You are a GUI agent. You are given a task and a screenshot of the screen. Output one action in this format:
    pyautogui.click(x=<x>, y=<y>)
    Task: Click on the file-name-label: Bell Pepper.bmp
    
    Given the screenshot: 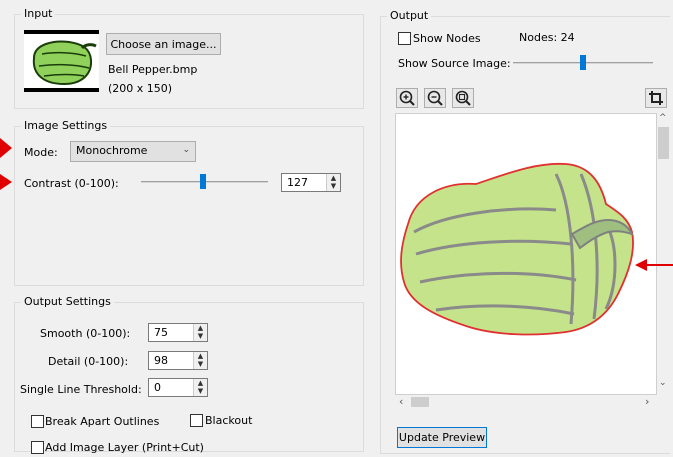 What is the action you would take?
    pyautogui.click(x=153, y=69)
    